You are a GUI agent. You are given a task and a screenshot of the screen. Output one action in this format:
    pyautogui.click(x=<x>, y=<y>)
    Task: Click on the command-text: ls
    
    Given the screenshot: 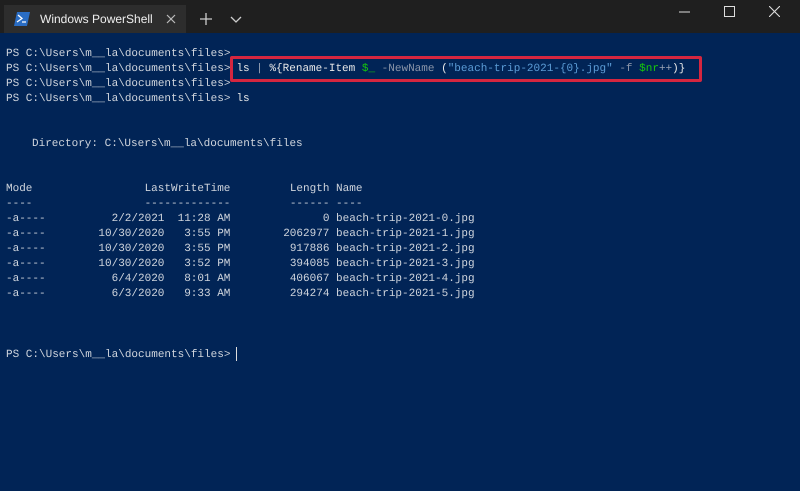 What is the action you would take?
    pyautogui.click(x=243, y=99)
    